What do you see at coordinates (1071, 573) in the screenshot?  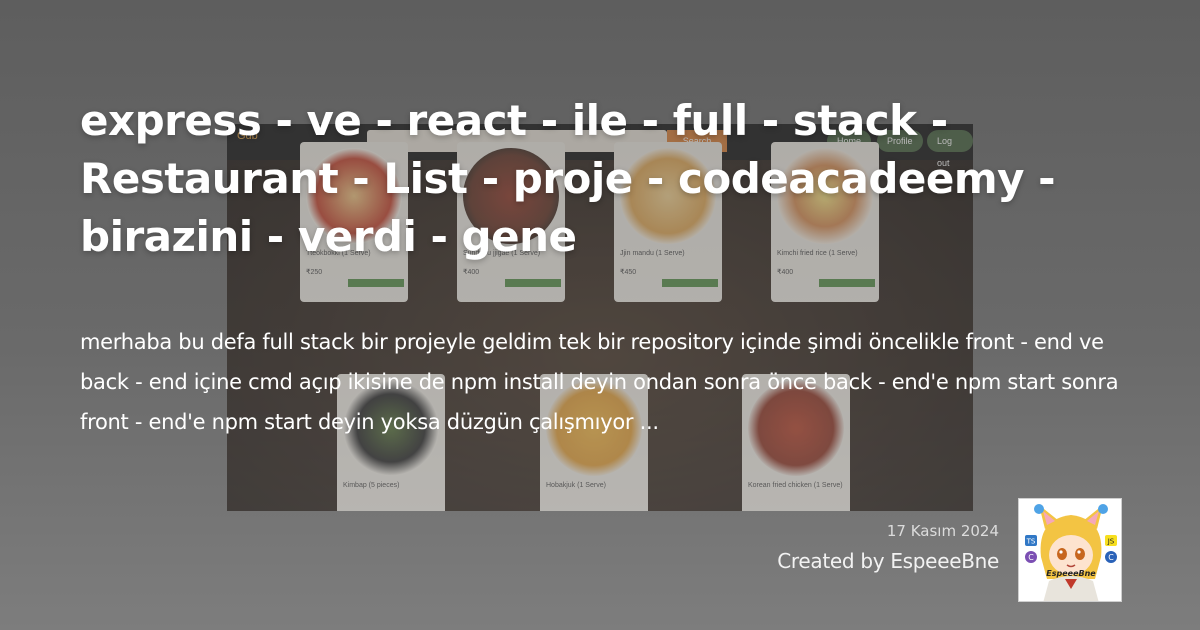 I see `svg-text: EspeeeBne` at bounding box center [1071, 573].